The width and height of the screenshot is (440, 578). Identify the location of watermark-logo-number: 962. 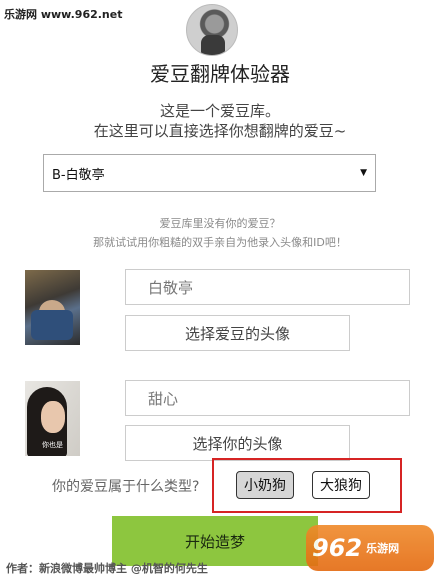
(337, 548).